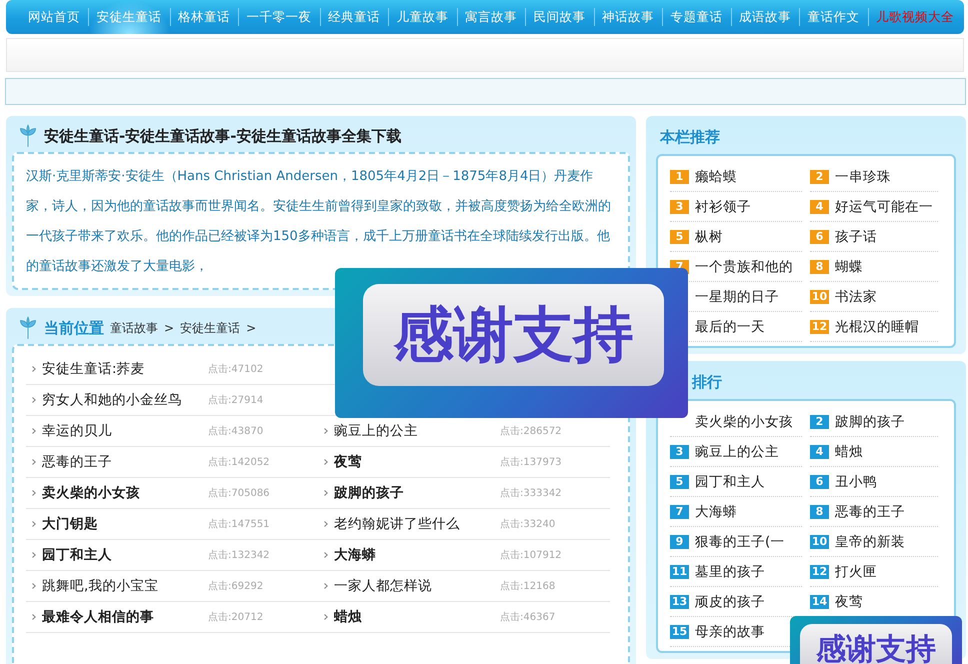 The height and width of the screenshot is (664, 968). I want to click on panel-title: 排行, so click(707, 382).